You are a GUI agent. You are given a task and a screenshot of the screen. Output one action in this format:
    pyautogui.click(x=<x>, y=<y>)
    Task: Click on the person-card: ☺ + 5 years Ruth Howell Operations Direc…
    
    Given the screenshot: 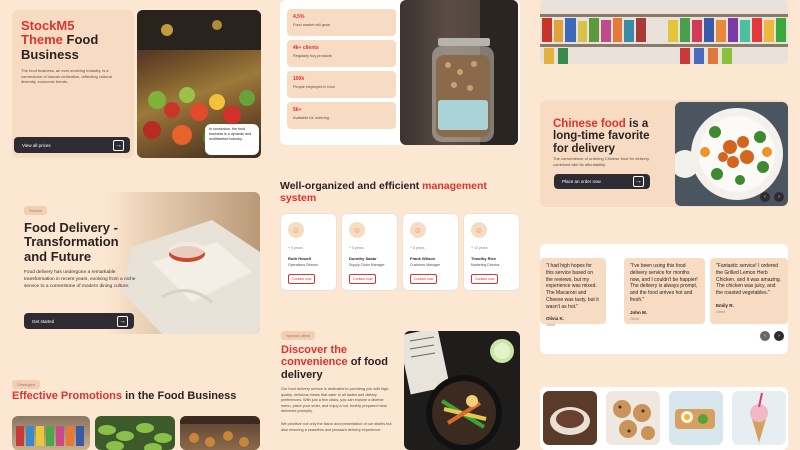 What is the action you would take?
    pyautogui.click(x=308, y=252)
    